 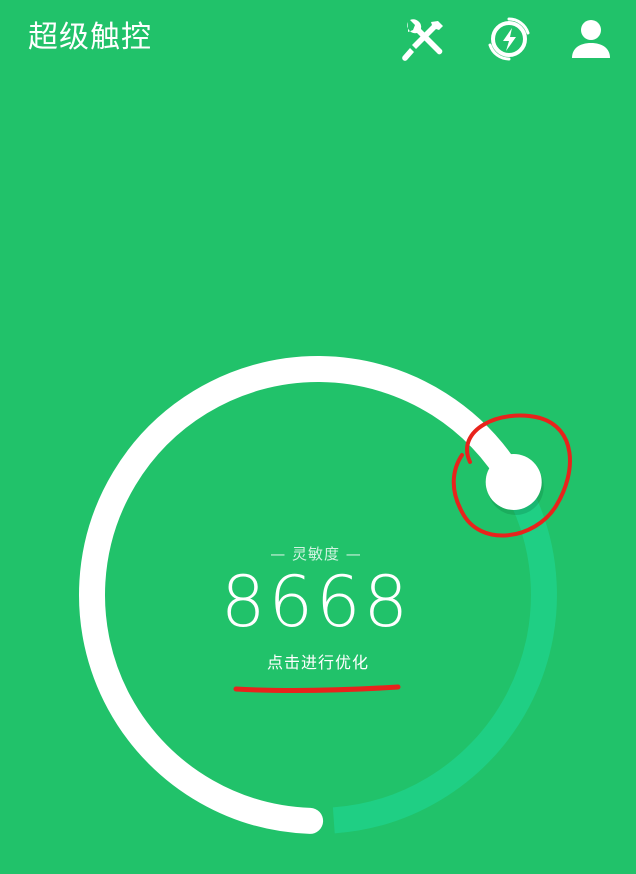 What do you see at coordinates (513, 482) in the screenshot?
I see `dial-handle` at bounding box center [513, 482].